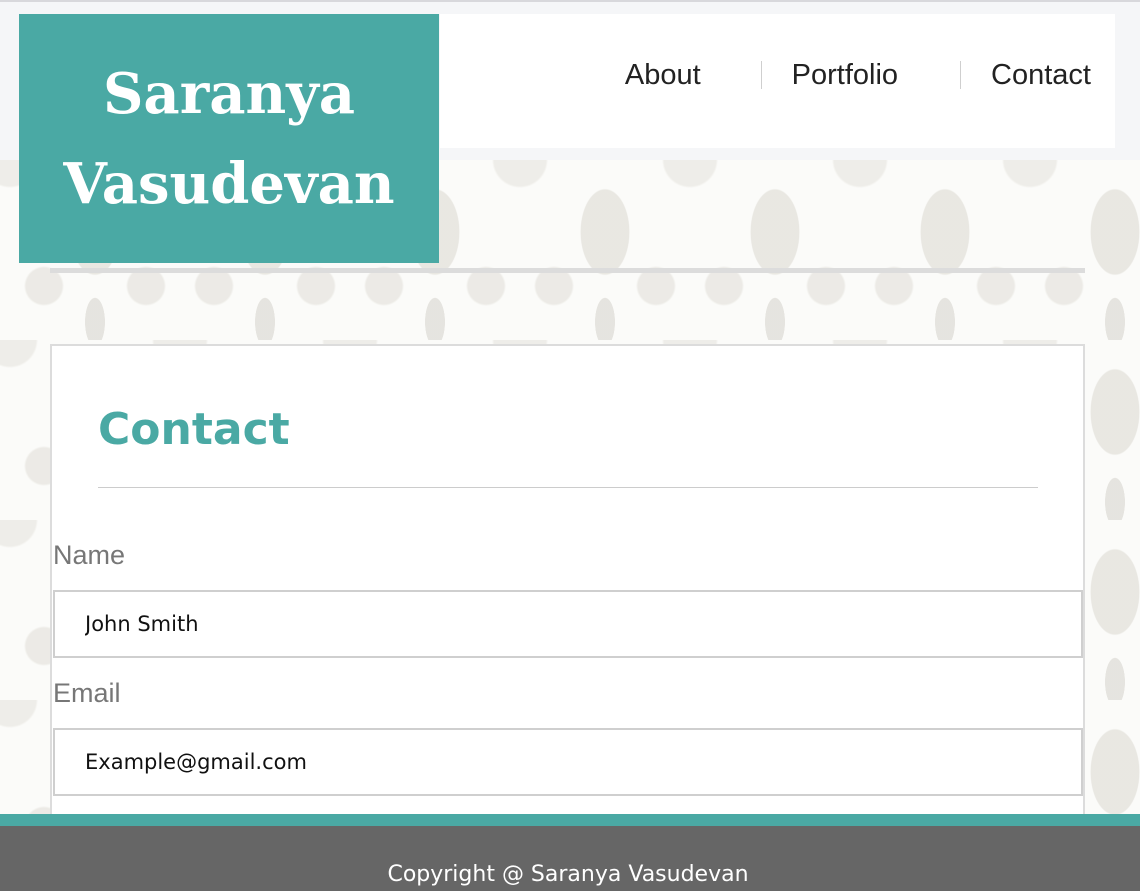  Describe the element at coordinates (567, 270) in the screenshot. I see `header-divider` at that location.